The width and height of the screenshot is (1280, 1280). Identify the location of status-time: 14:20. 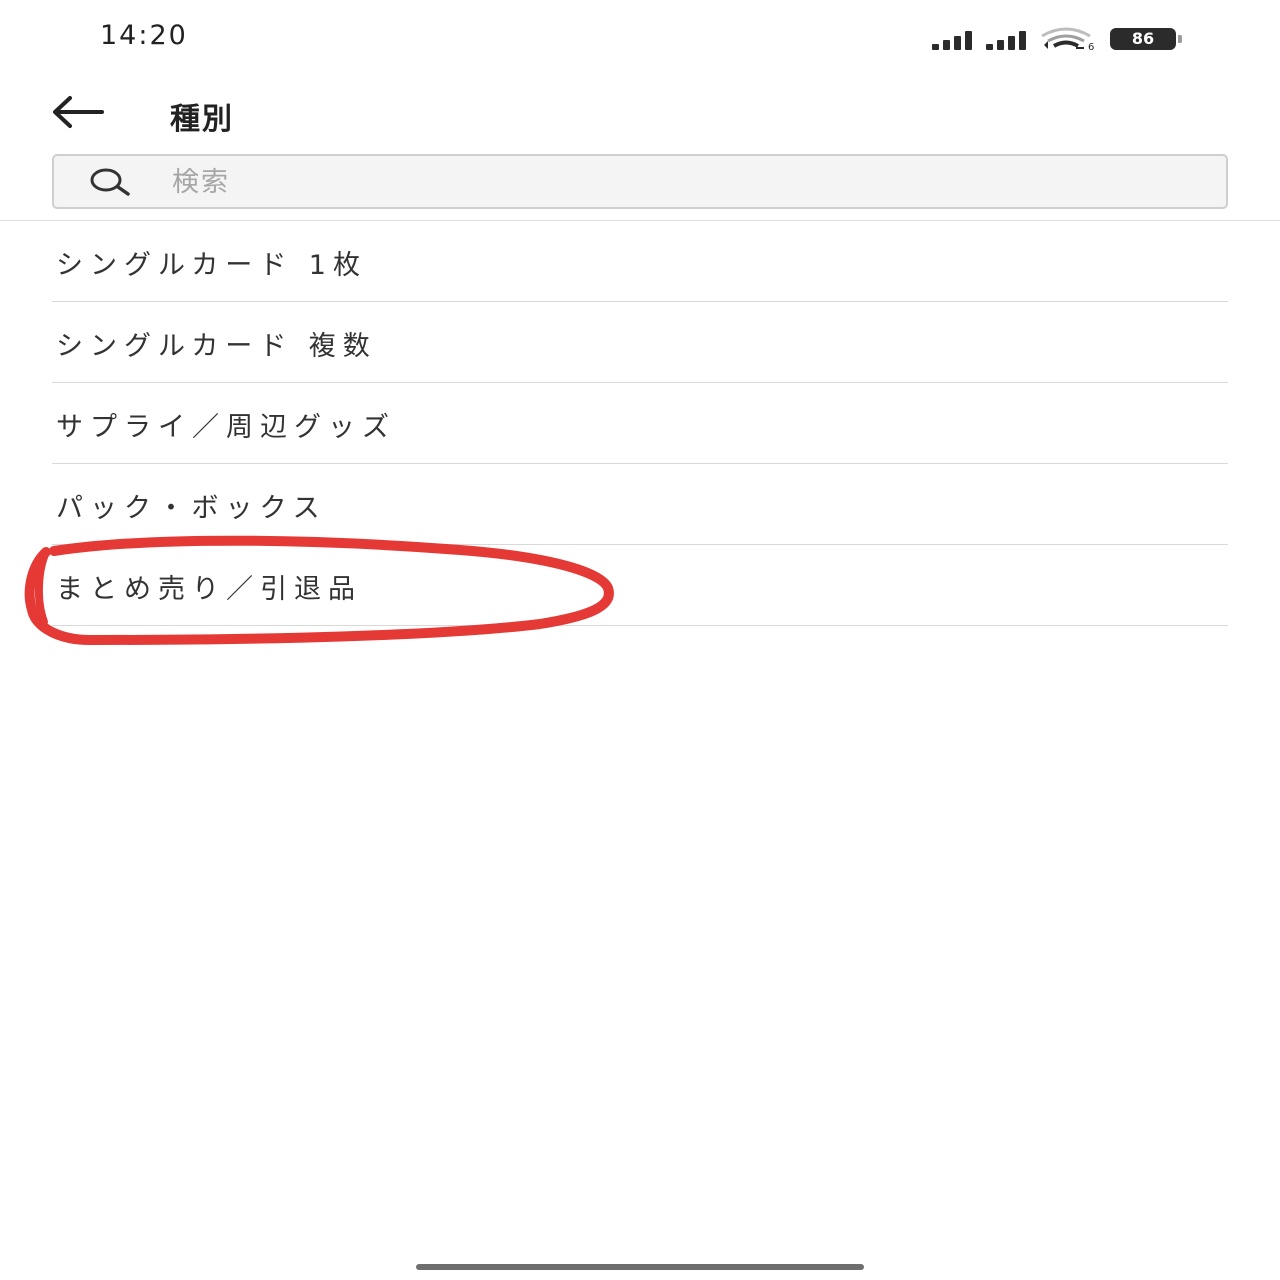
(144, 35).